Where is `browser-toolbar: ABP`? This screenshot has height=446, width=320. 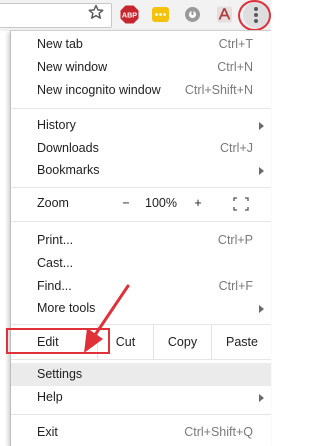 browser-toolbar: ABP is located at coordinates (135, 15).